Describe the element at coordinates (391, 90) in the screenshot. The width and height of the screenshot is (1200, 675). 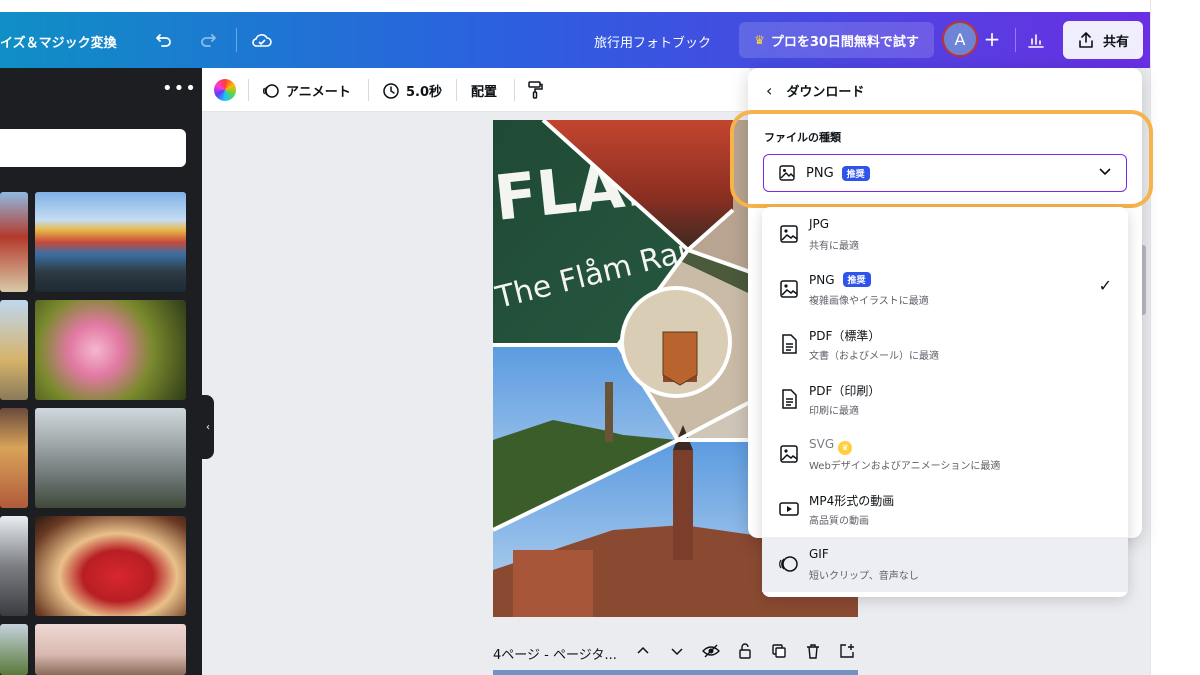
I see `clock-icon` at that location.